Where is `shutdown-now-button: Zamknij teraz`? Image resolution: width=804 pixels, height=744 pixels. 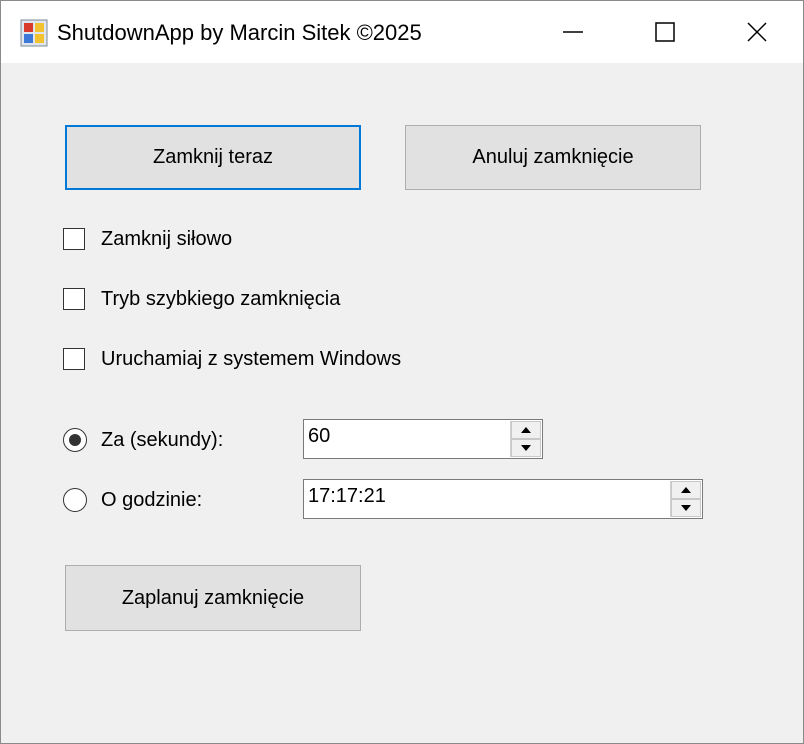
shutdown-now-button: Zamknij teraz is located at coordinates (213, 157).